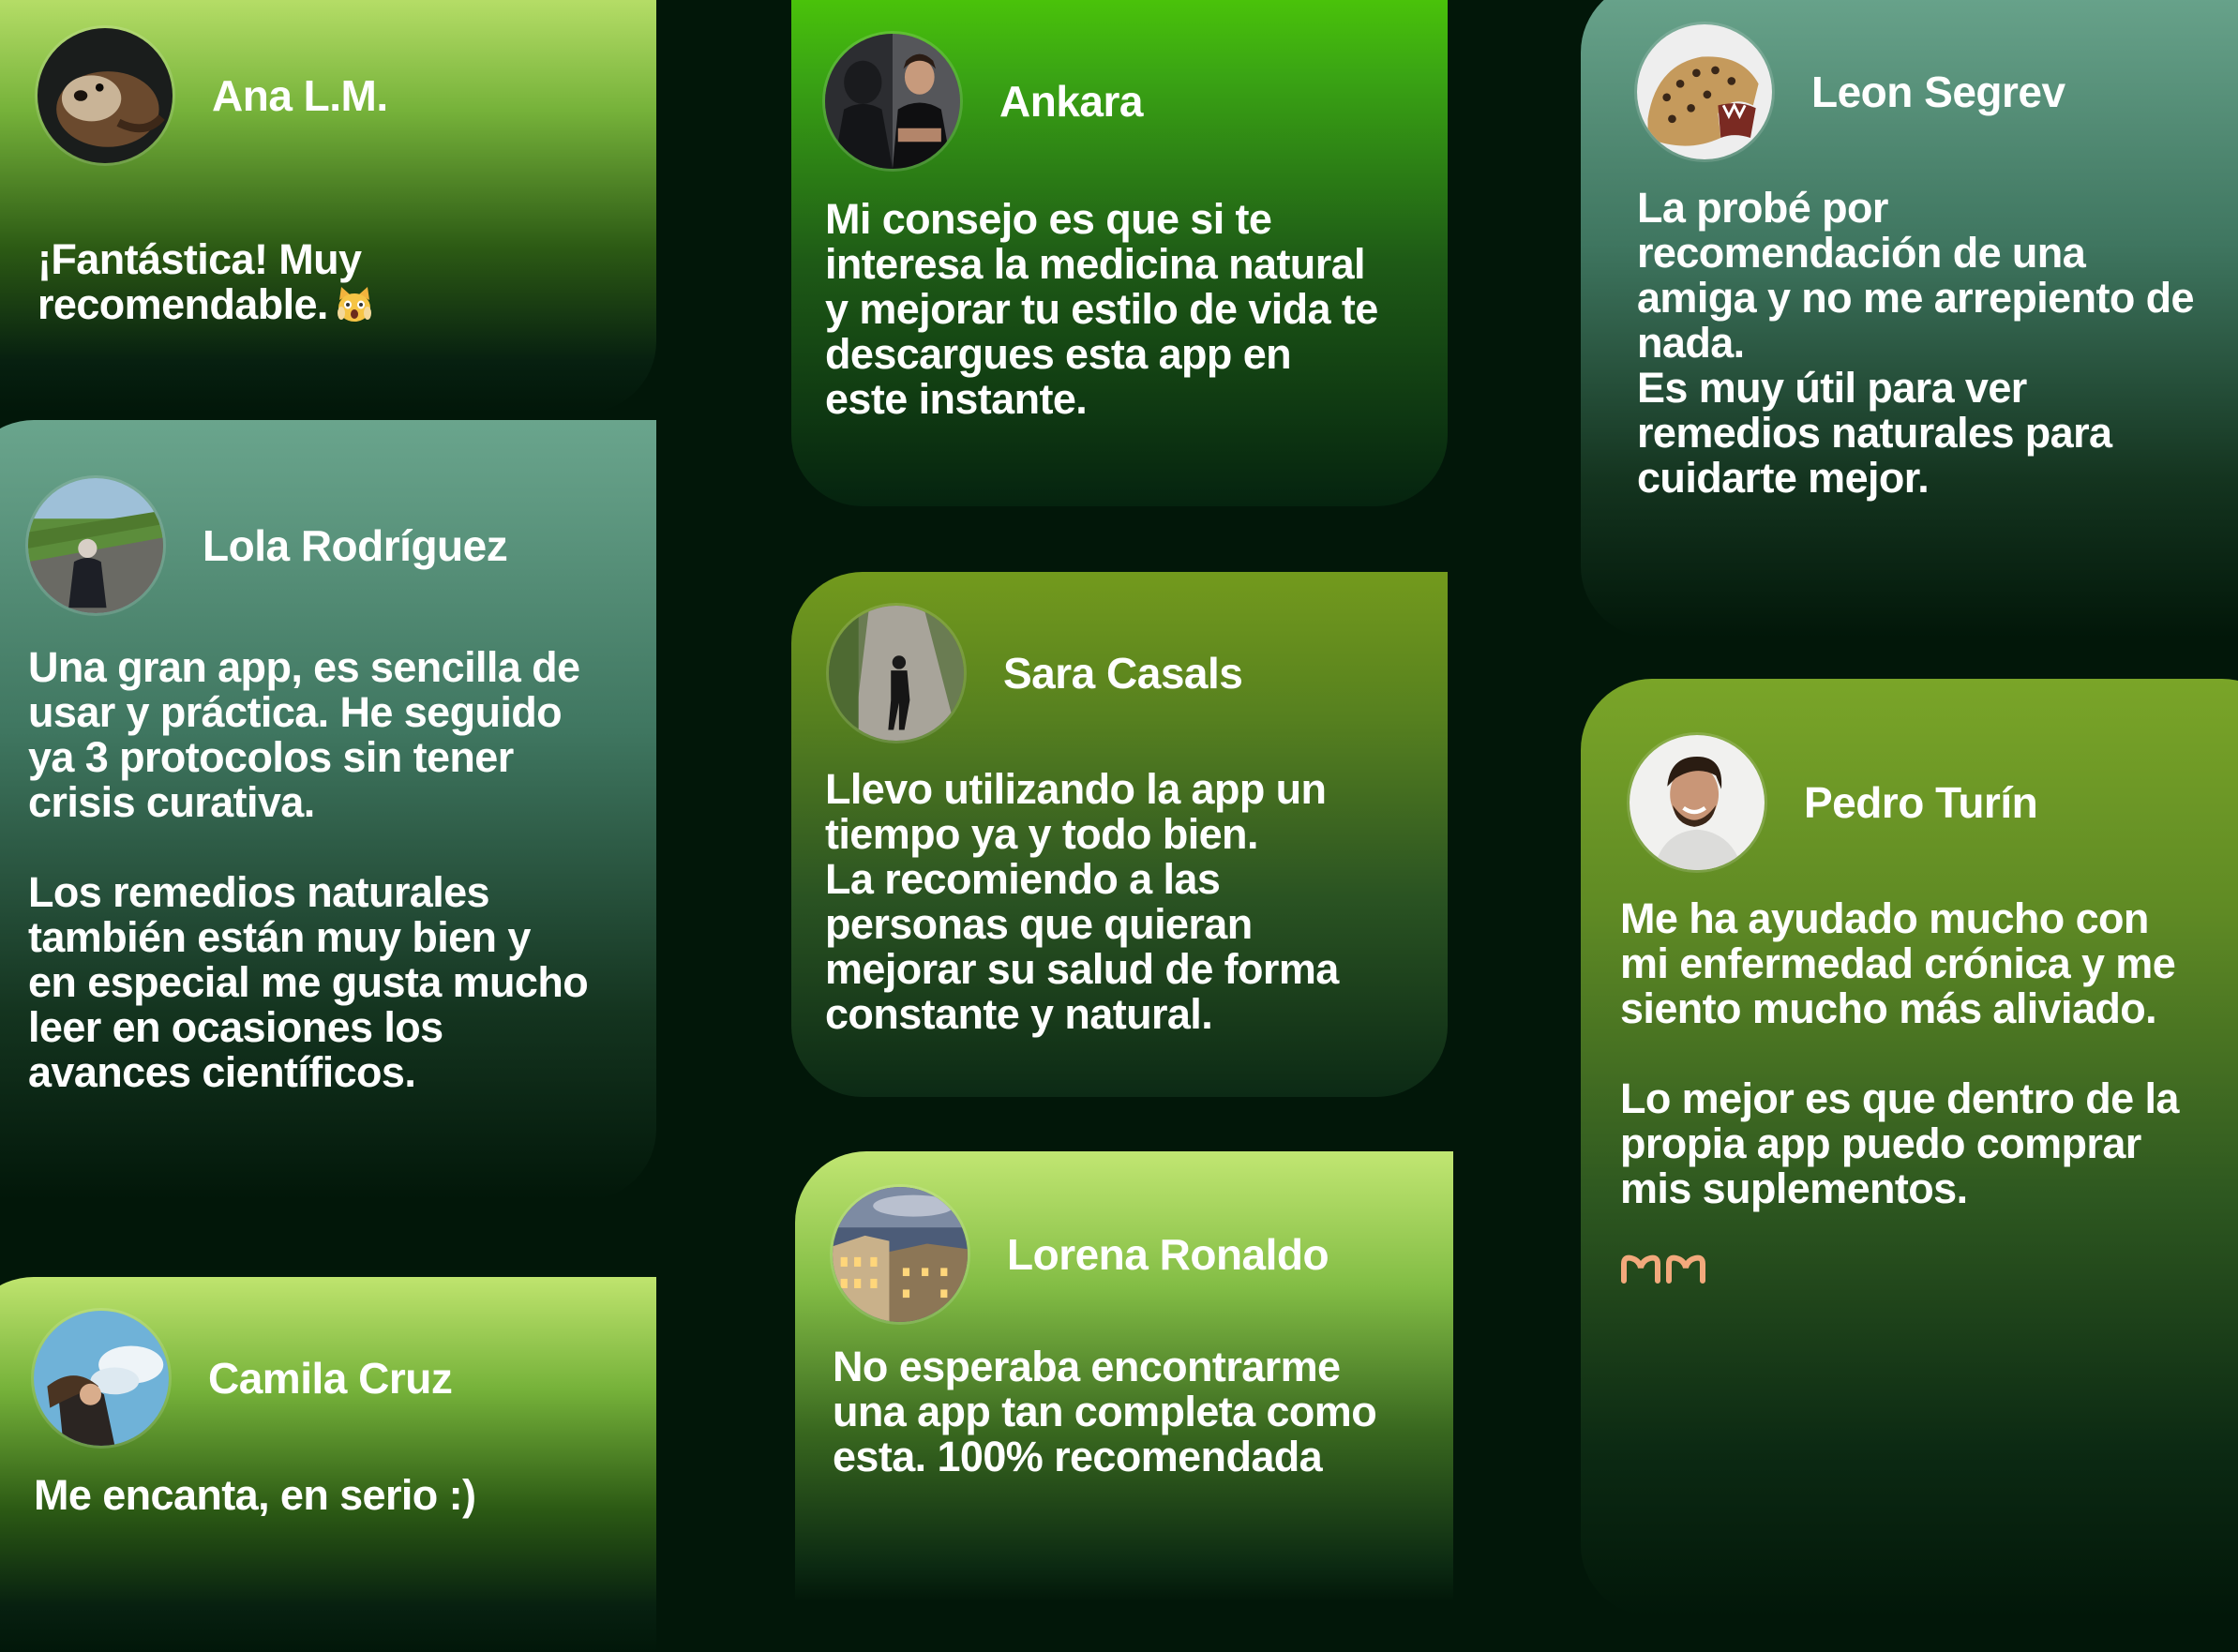  I want to click on testimonial-header: Sara Casals, so click(1036, 673).